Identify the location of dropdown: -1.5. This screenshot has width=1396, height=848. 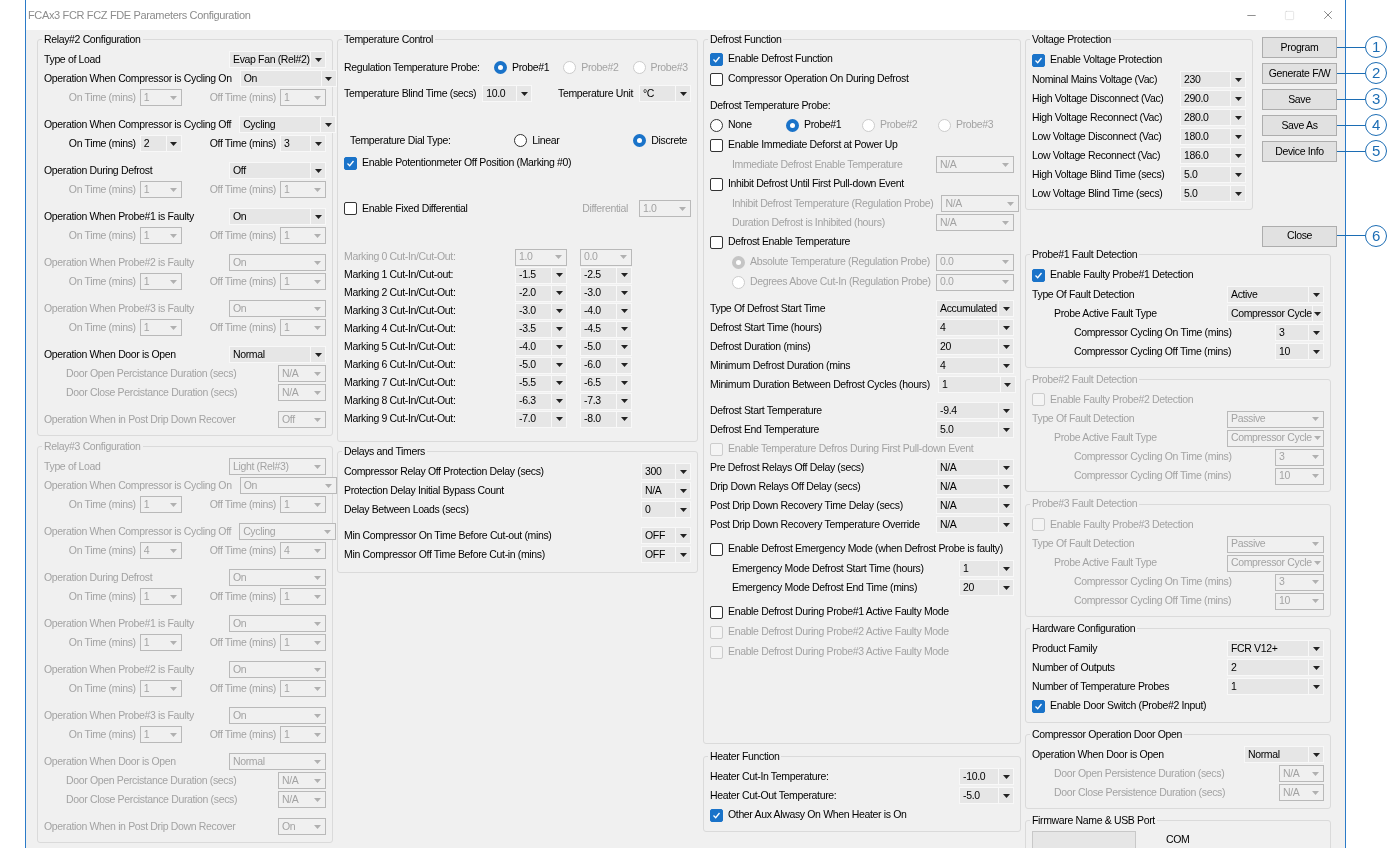
(541, 275).